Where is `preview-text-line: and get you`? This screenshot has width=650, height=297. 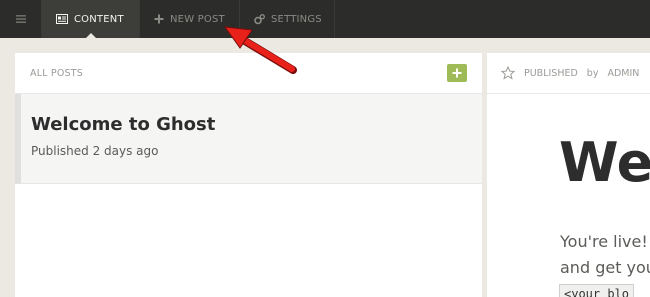 preview-text-line: and get you is located at coordinates (605, 267).